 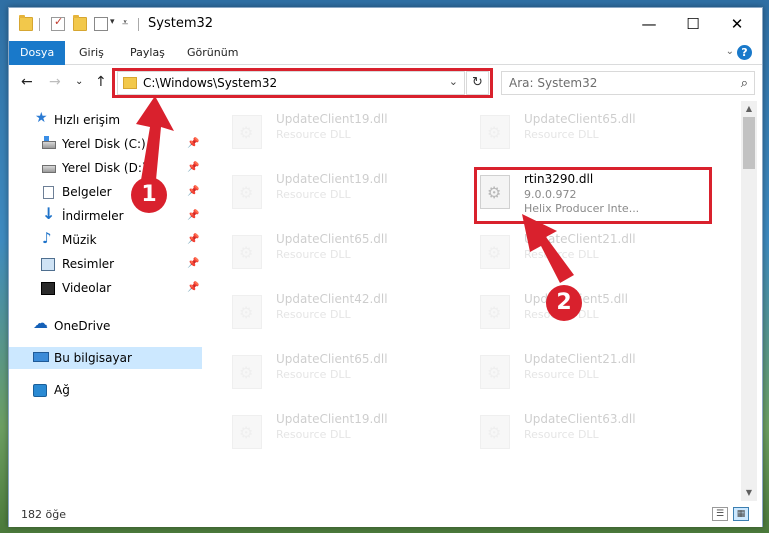 I want to click on help-icon: ?, so click(x=744, y=52).